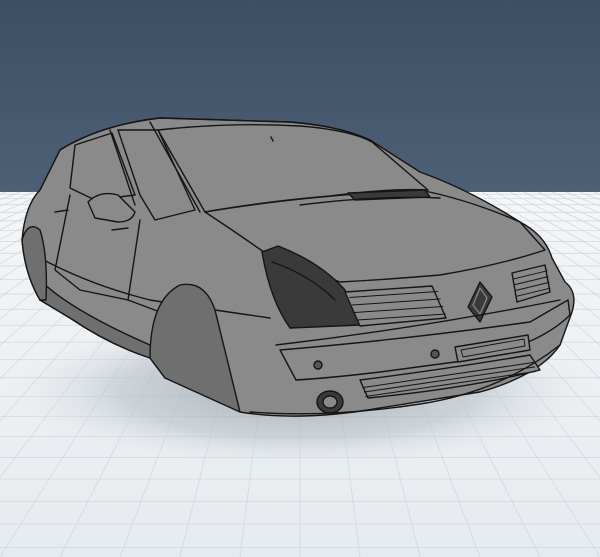  I want to click on bumper-vent, so click(318, 365).